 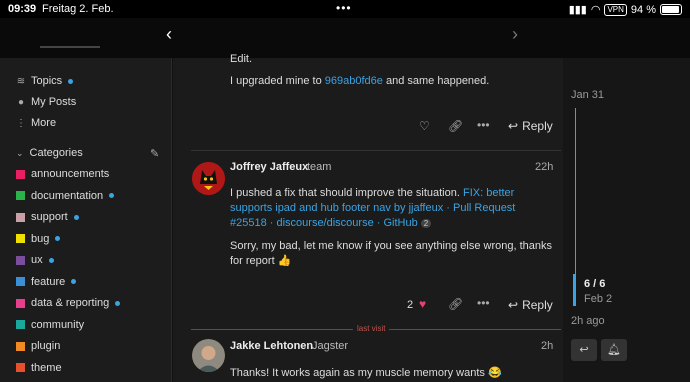 I want to click on post-edit-text: Edit., so click(x=241, y=59).